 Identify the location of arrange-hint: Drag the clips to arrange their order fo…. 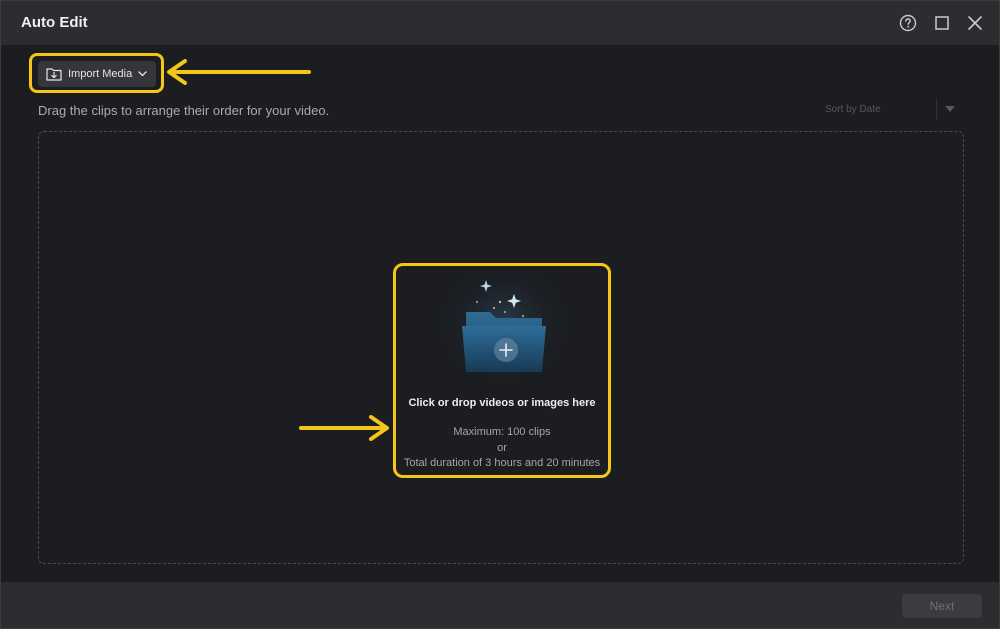
(184, 110).